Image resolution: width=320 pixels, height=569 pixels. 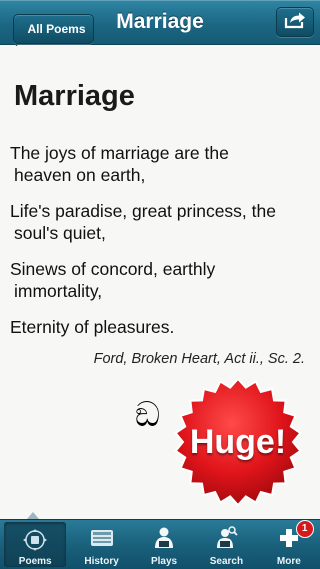 I want to click on poems-icon, so click(x=35, y=541).